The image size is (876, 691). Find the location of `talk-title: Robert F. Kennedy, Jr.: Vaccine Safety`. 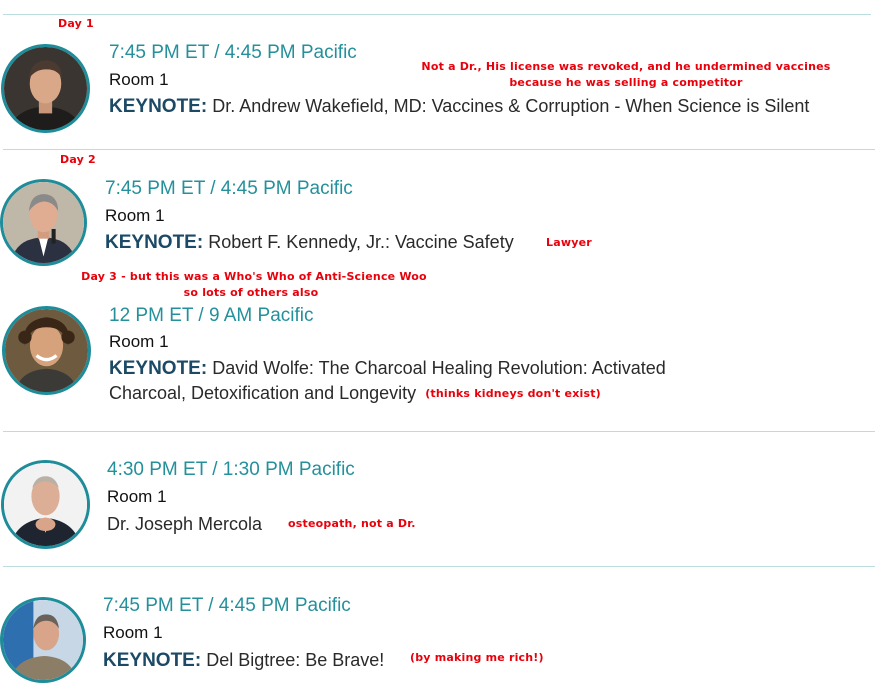

talk-title: Robert F. Kennedy, Jr.: Vaccine Safety is located at coordinates (361, 242).